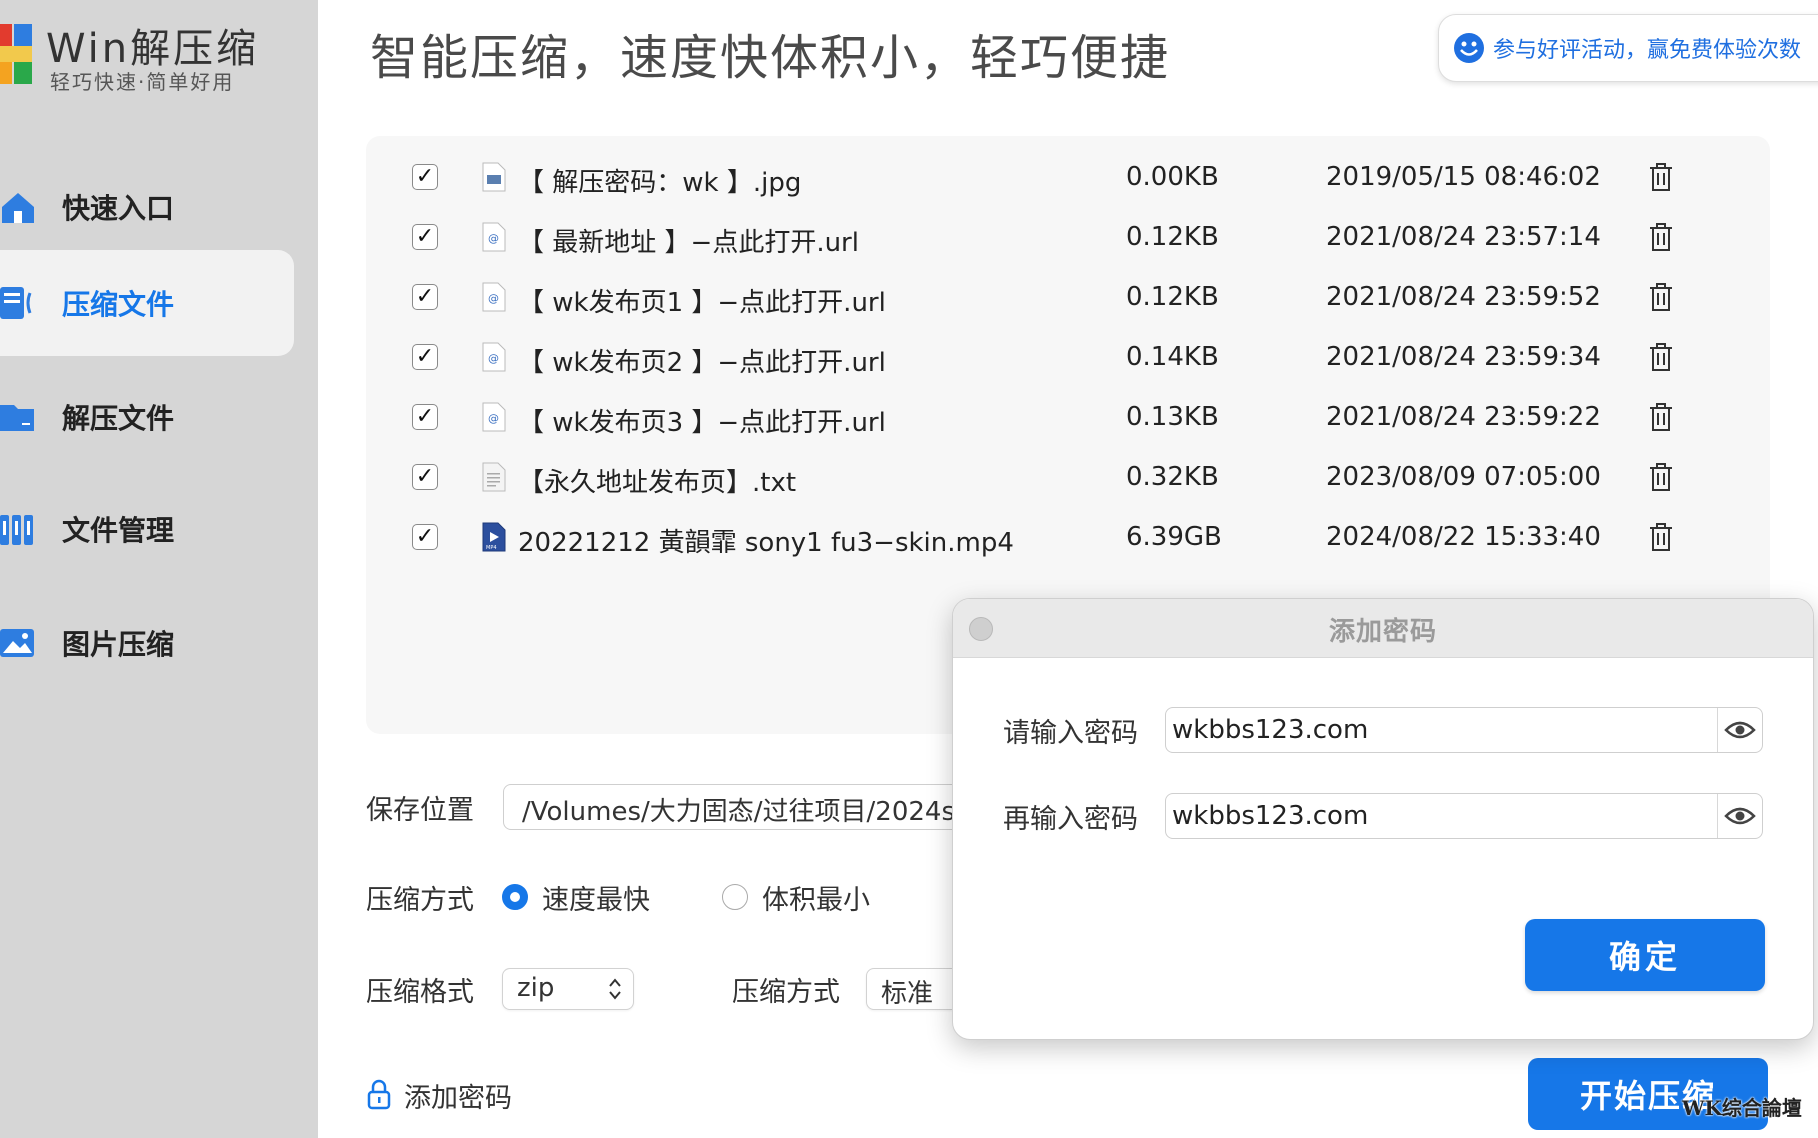 This screenshot has height=1138, width=1818. What do you see at coordinates (1647, 50) in the screenshot?
I see `promo-text: 参与好评活动，赢免费体验次数` at bounding box center [1647, 50].